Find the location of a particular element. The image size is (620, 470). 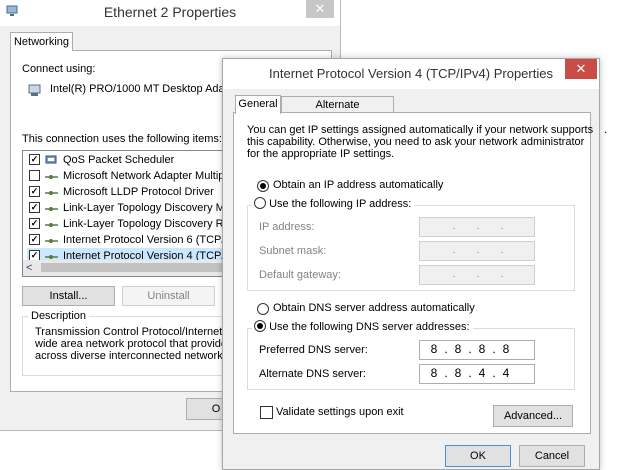

use-dns-row: Use the following DNS server addresses: is located at coordinates (362, 327).